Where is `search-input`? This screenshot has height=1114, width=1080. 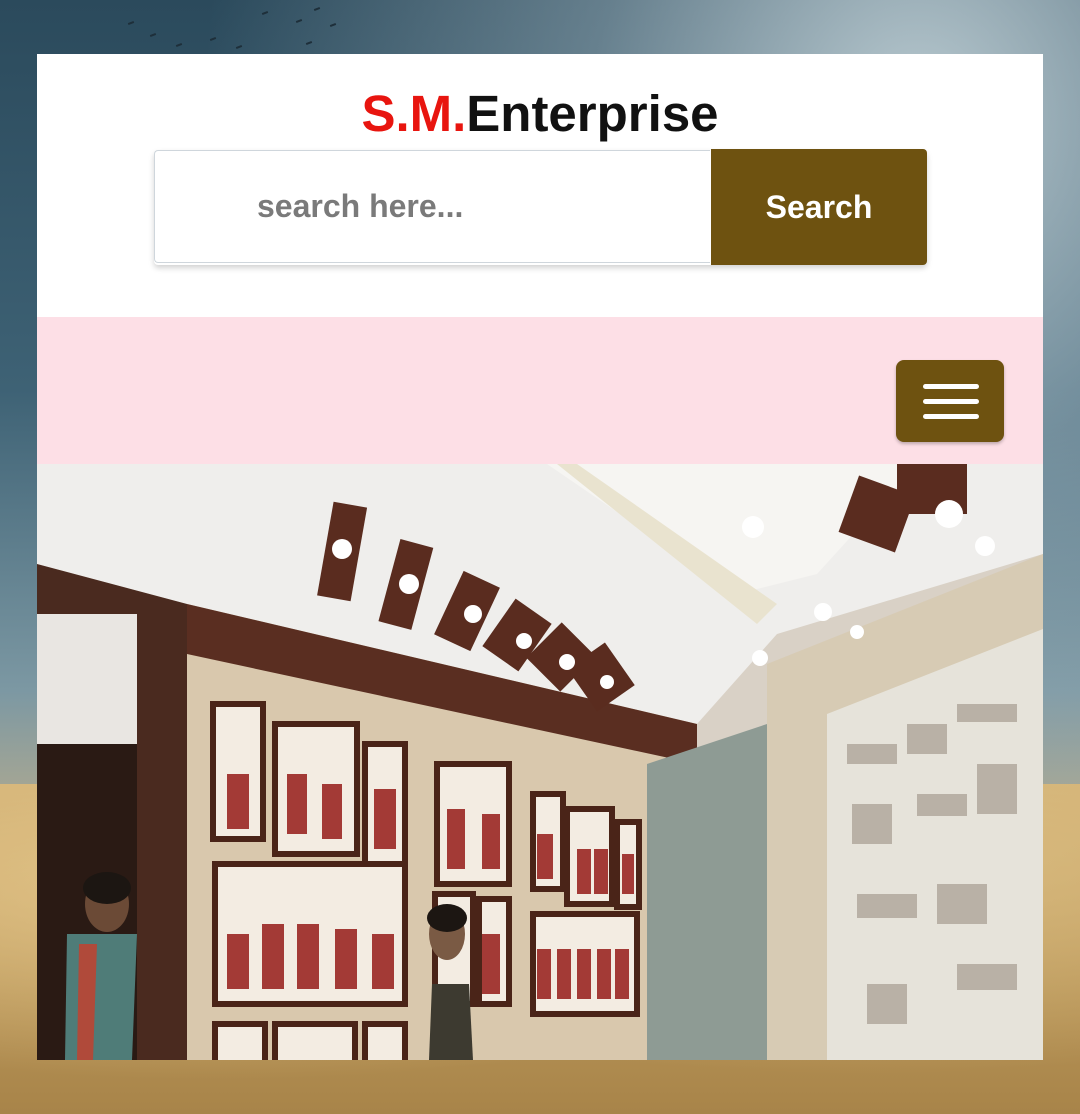 search-input is located at coordinates (432, 206).